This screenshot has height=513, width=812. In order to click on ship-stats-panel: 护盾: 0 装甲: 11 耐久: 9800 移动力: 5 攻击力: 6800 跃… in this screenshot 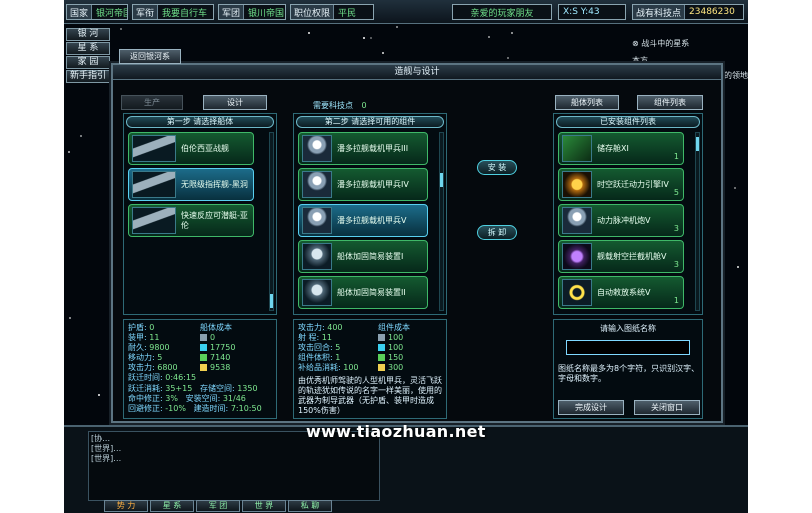, I will do `click(200, 369)`.